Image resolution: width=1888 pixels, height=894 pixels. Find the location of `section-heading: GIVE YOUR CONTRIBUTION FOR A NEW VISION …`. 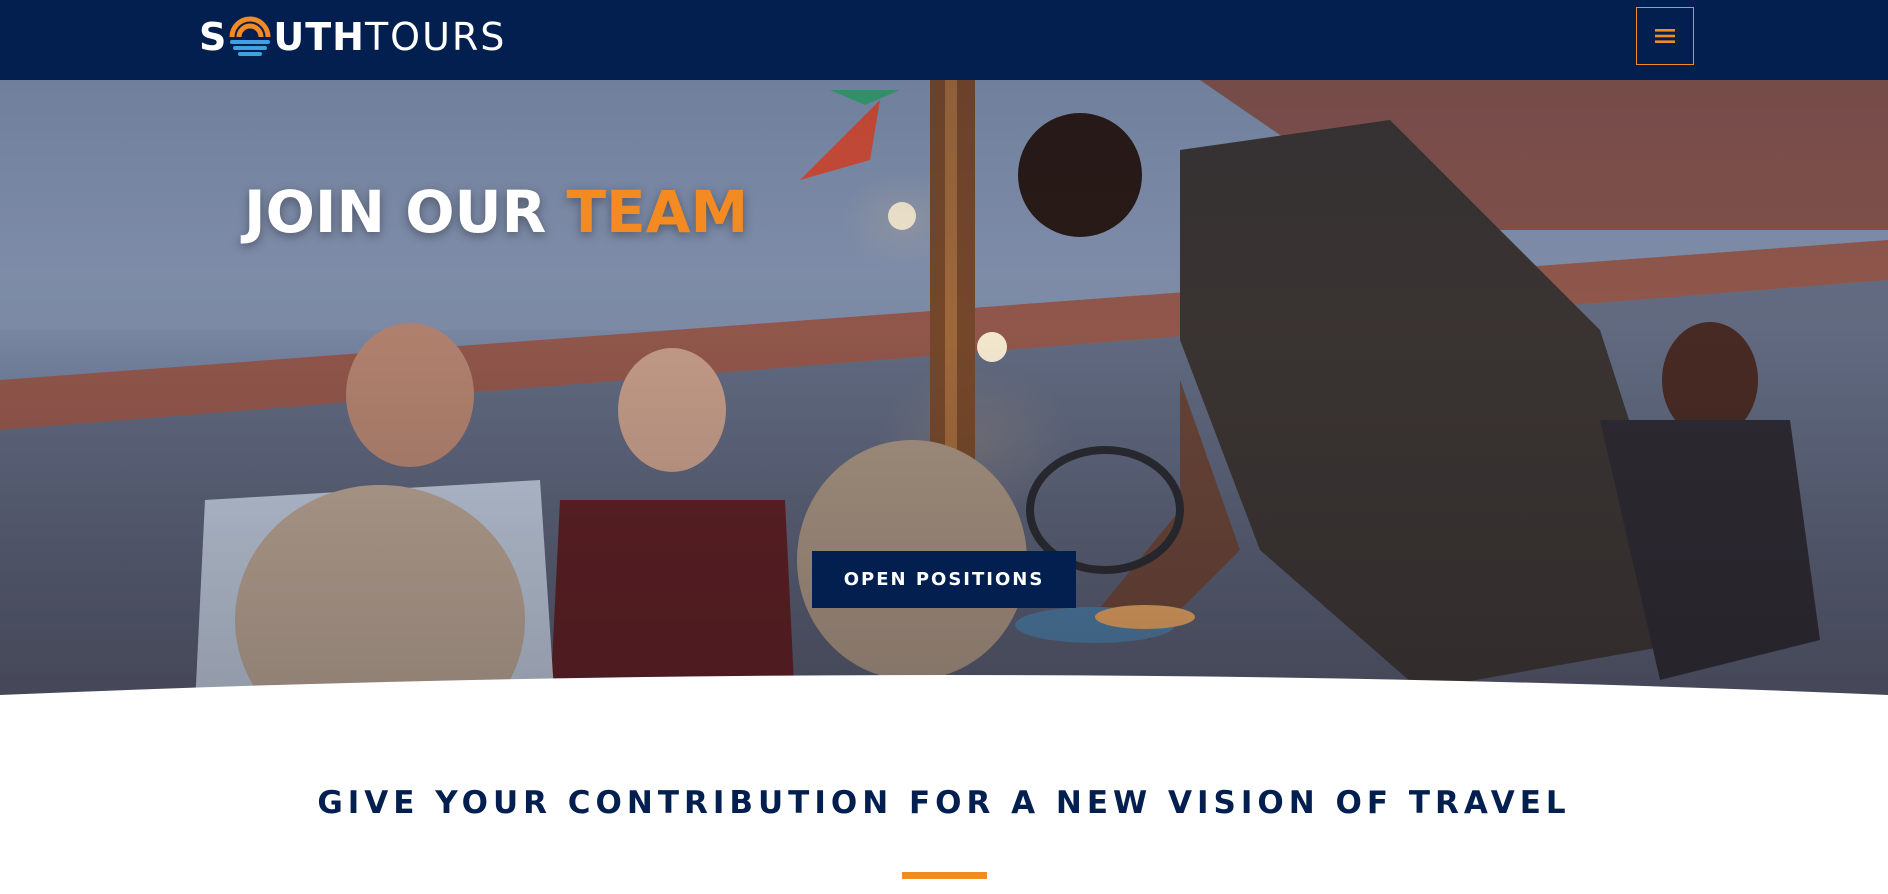

section-heading: GIVE YOUR CONTRIBUTION FOR A NEW VISION … is located at coordinates (944, 803).